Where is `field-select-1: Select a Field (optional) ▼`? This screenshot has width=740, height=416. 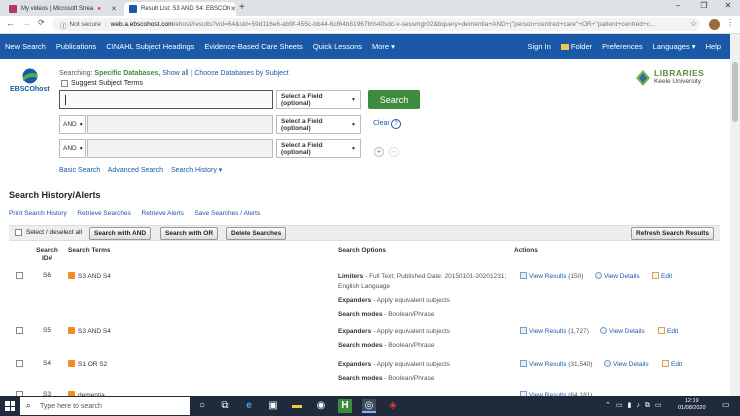 field-select-1: Select a Field (optional) ▼ is located at coordinates (318, 99).